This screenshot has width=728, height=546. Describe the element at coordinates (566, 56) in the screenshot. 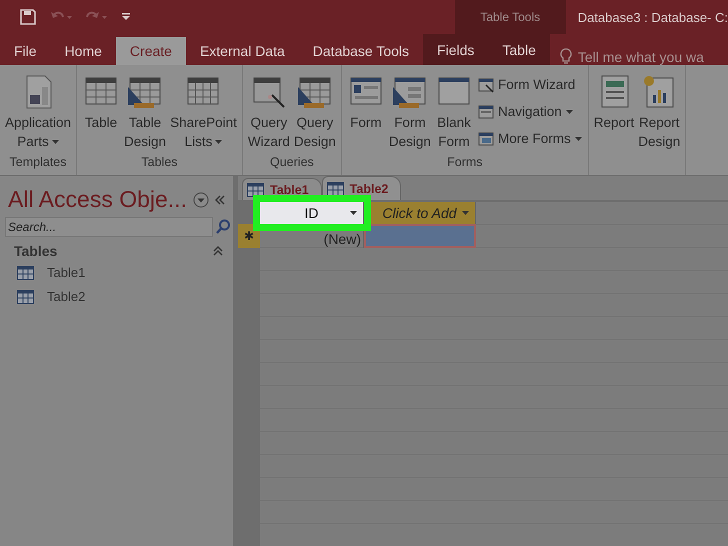

I see `lightbulb-icon` at that location.